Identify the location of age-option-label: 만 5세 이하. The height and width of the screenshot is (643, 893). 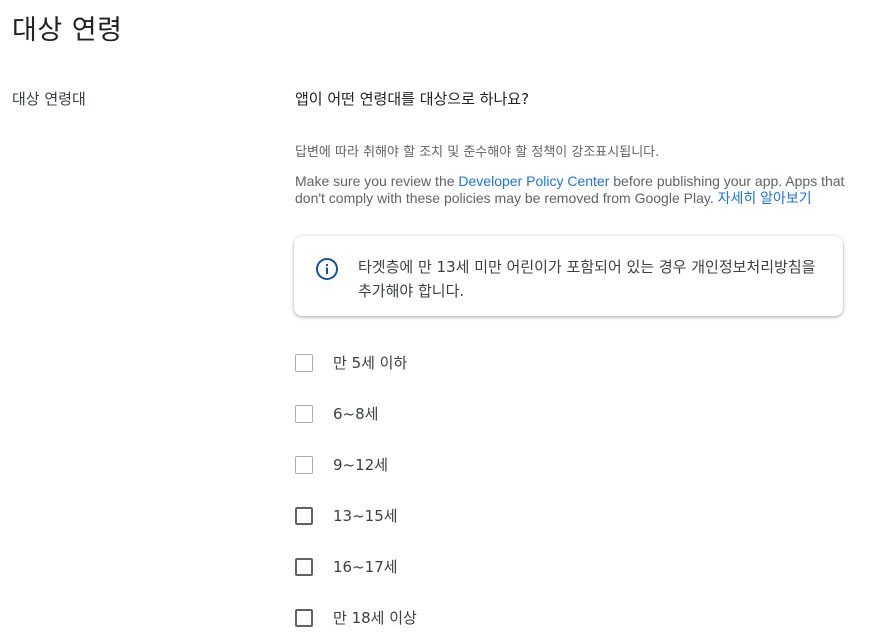
(370, 363).